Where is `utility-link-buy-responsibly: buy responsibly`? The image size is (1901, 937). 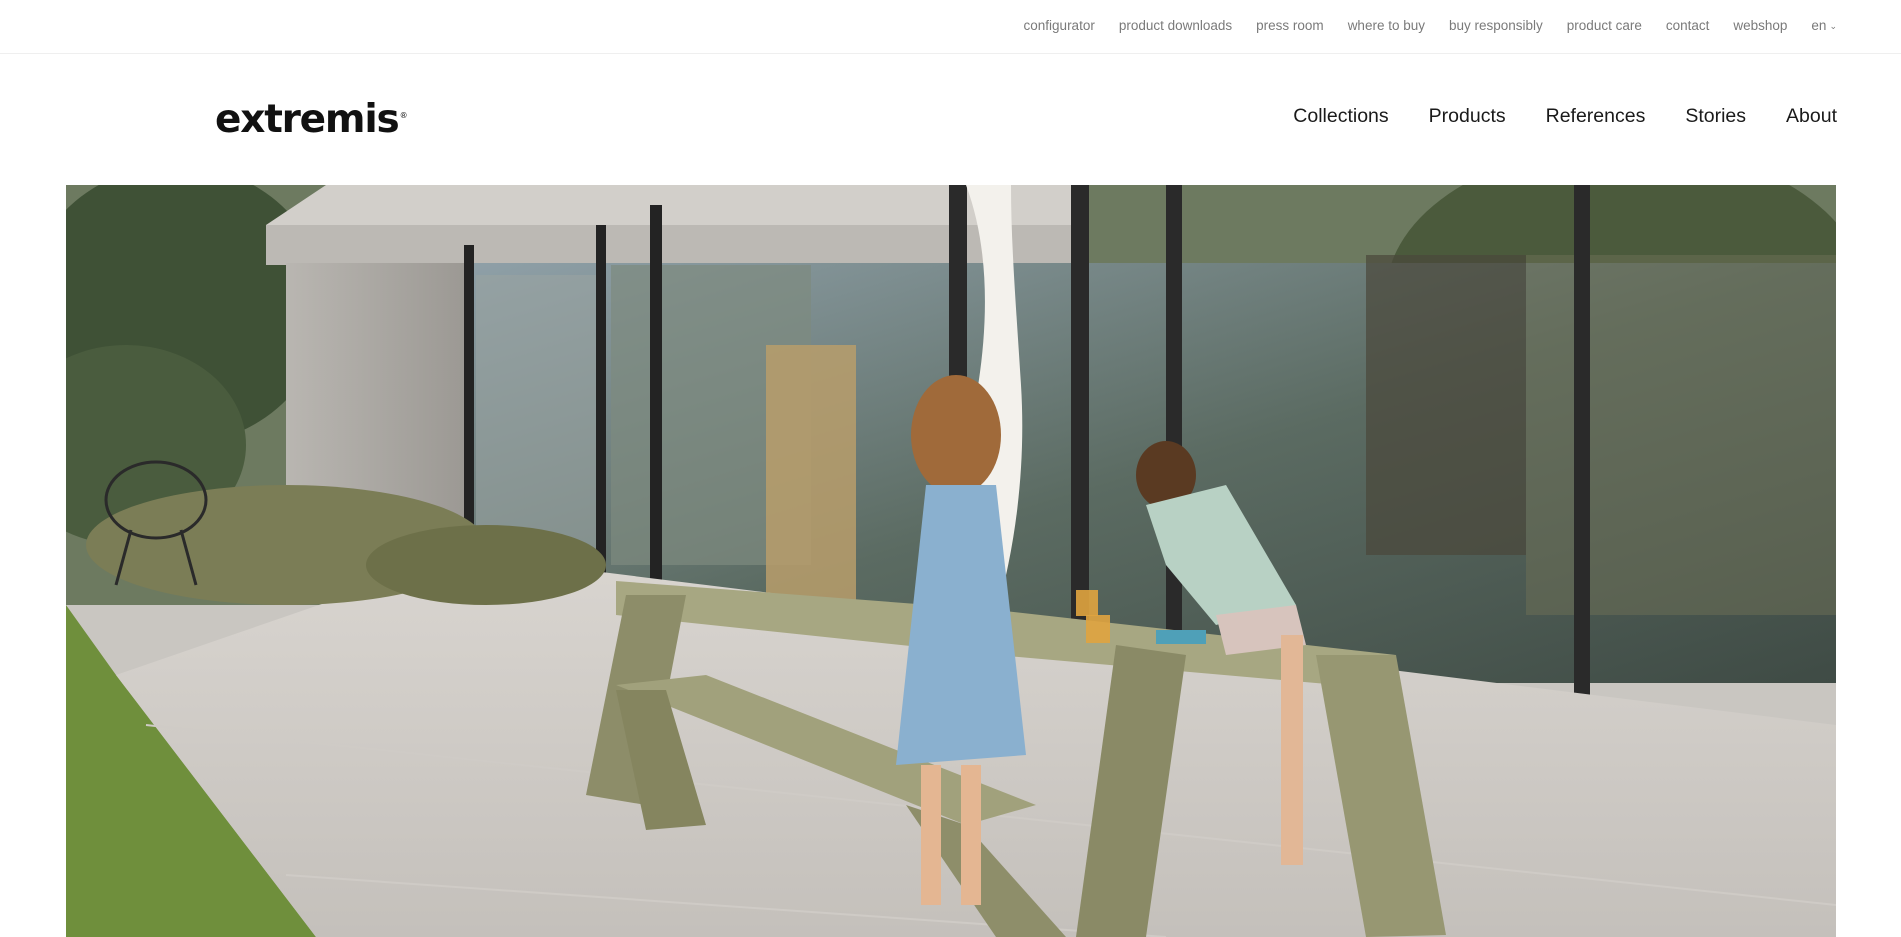 utility-link-buy-responsibly: buy responsibly is located at coordinates (1496, 25).